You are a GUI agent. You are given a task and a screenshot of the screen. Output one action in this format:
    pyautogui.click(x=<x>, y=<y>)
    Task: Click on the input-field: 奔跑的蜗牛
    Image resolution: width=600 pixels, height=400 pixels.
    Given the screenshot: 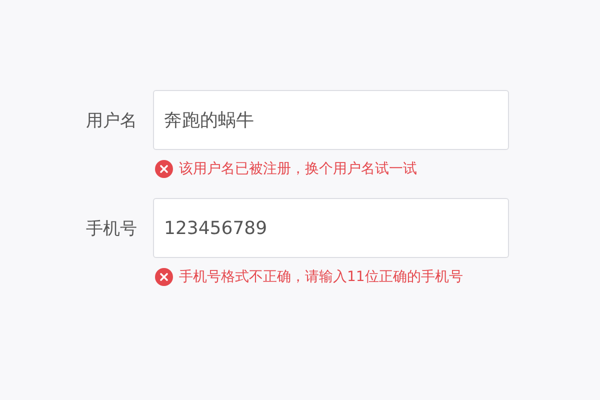 What is the action you would take?
    pyautogui.click(x=331, y=120)
    